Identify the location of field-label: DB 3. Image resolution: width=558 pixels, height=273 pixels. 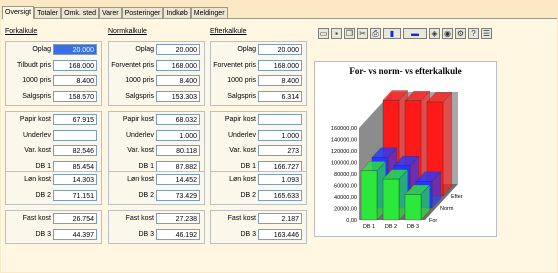
(43, 234).